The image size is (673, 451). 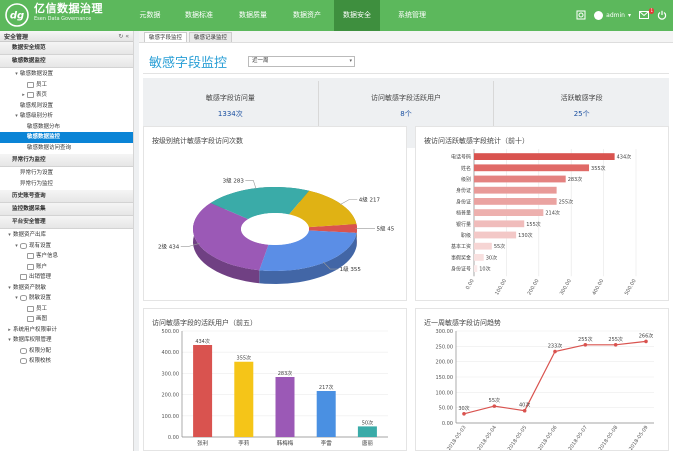 I want to click on tree-node: ▾ 敏感级别分析, so click(x=66, y=116).